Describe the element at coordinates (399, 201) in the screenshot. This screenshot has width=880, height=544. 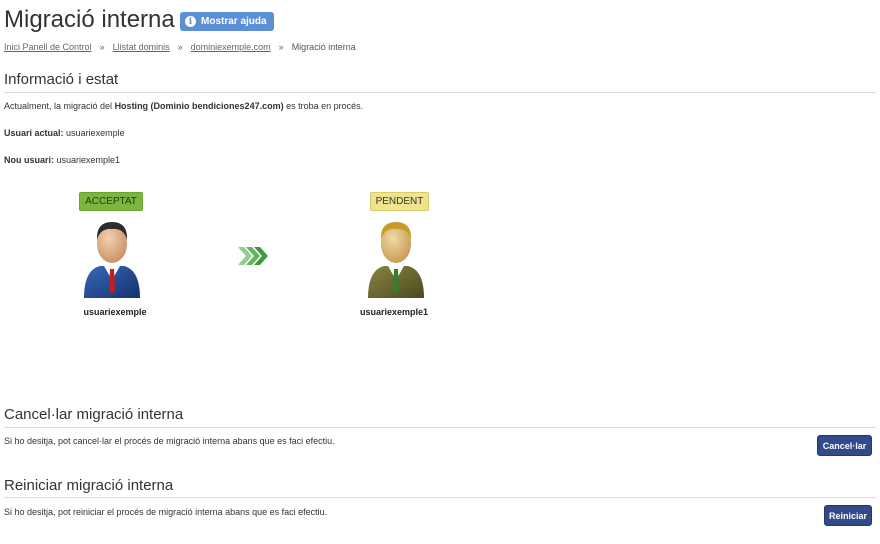
I see `pending-badge: PENDENT` at that location.